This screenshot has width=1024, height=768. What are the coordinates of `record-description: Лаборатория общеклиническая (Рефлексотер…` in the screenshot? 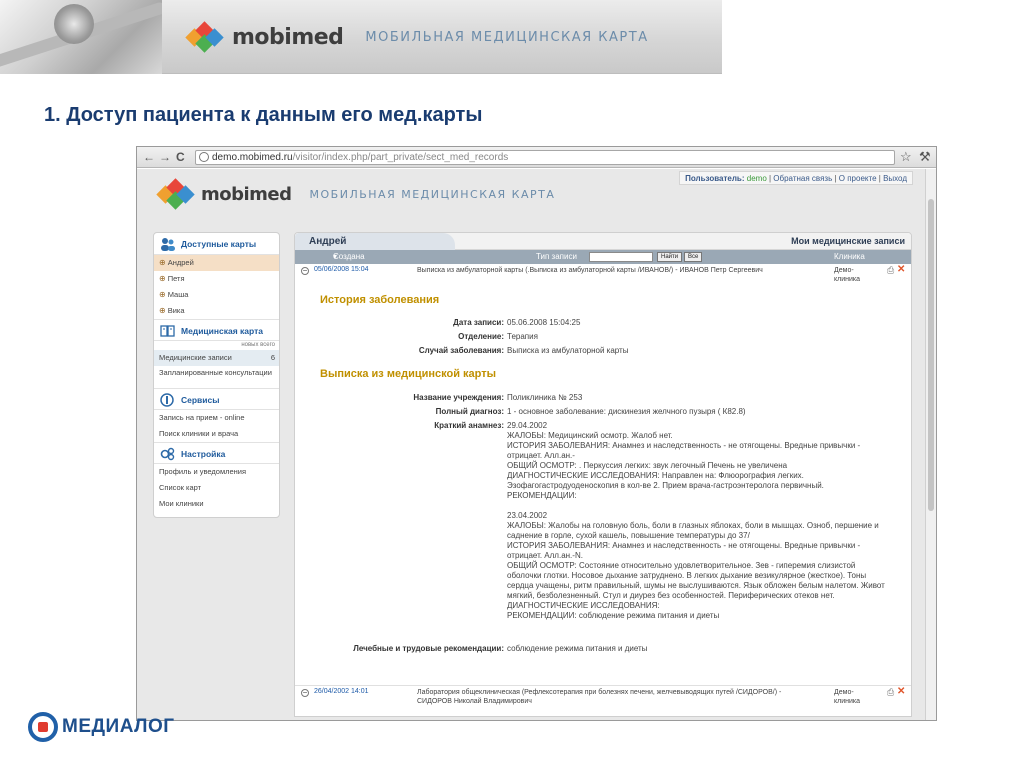 It's located at (599, 697).